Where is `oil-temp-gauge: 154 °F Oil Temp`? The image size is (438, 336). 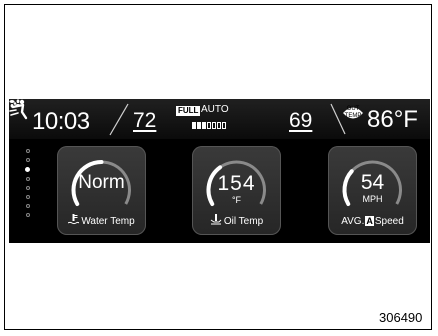 oil-temp-gauge: 154 °F Oil Temp is located at coordinates (236, 190).